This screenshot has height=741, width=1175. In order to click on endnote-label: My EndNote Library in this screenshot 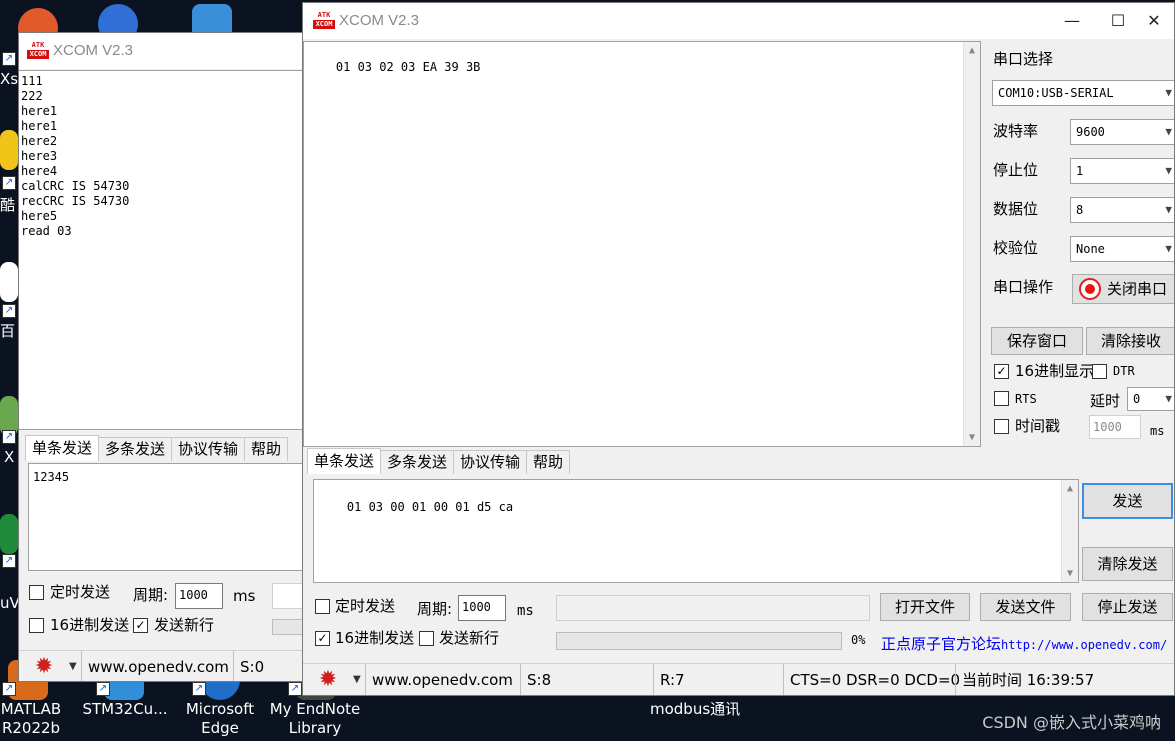, I will do `click(315, 718)`.